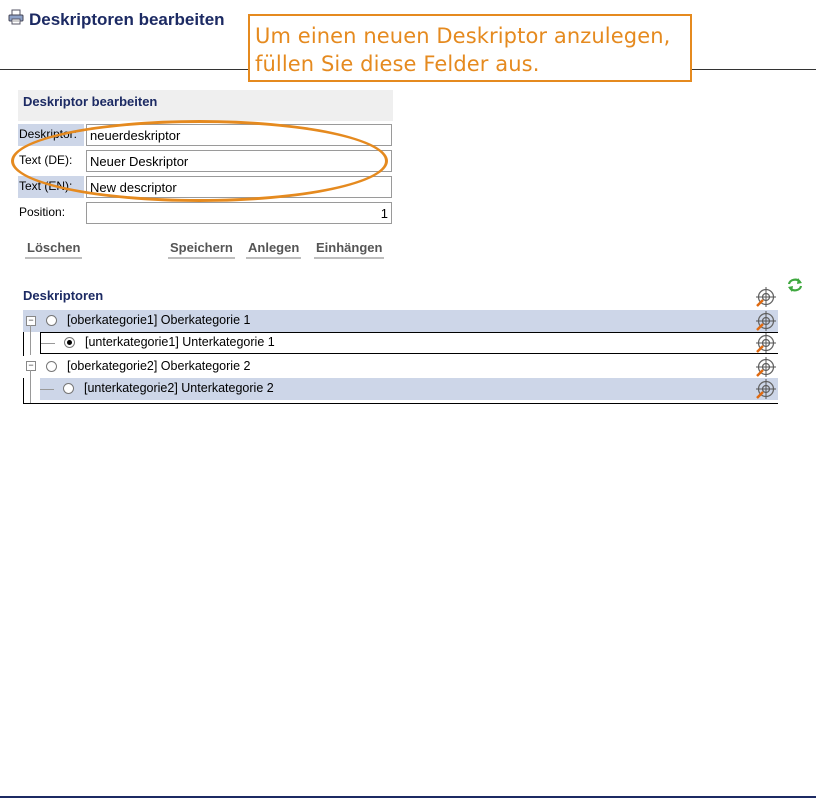  What do you see at coordinates (205, 105) in the screenshot?
I see `form-title: Deskriptor bearbeiten` at bounding box center [205, 105].